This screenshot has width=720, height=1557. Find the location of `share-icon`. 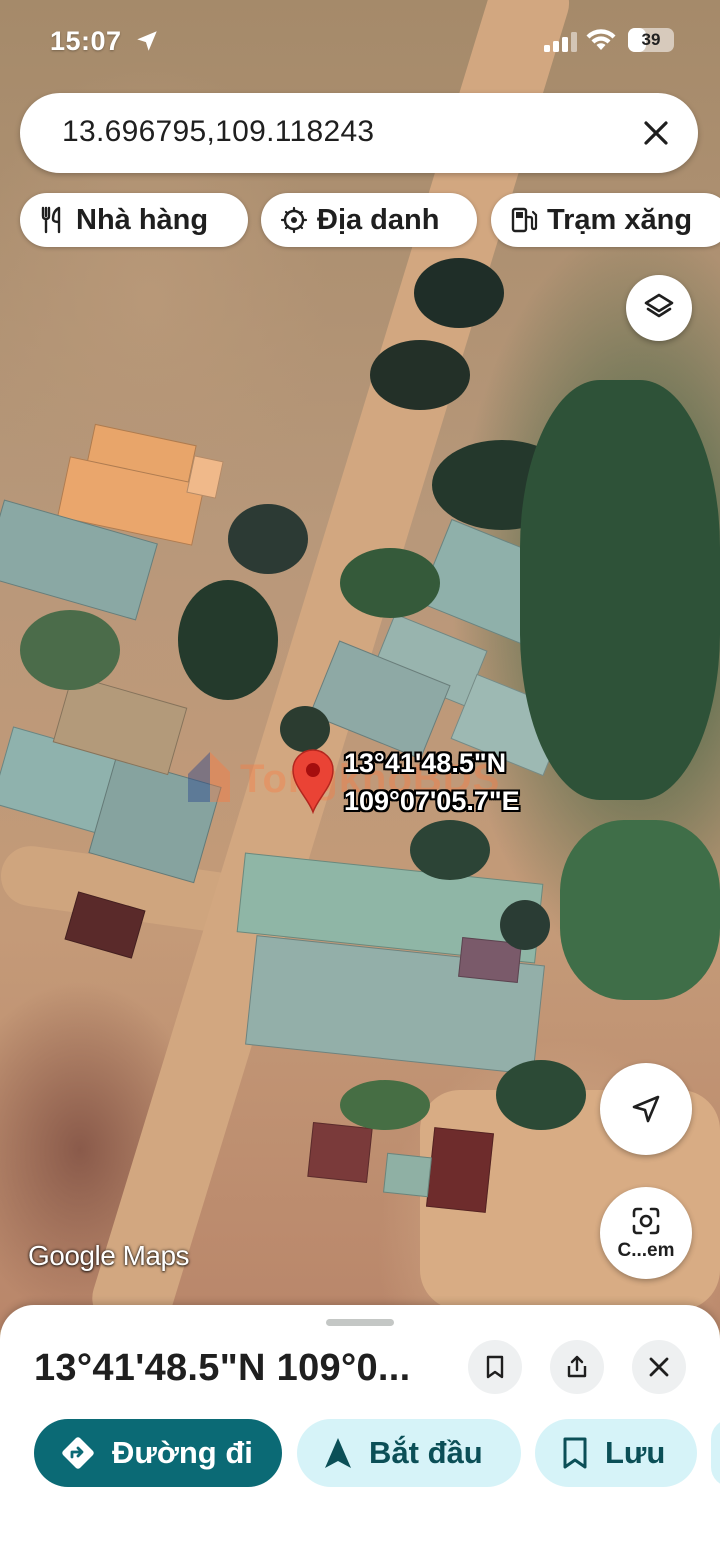

share-icon is located at coordinates (577, 1366).